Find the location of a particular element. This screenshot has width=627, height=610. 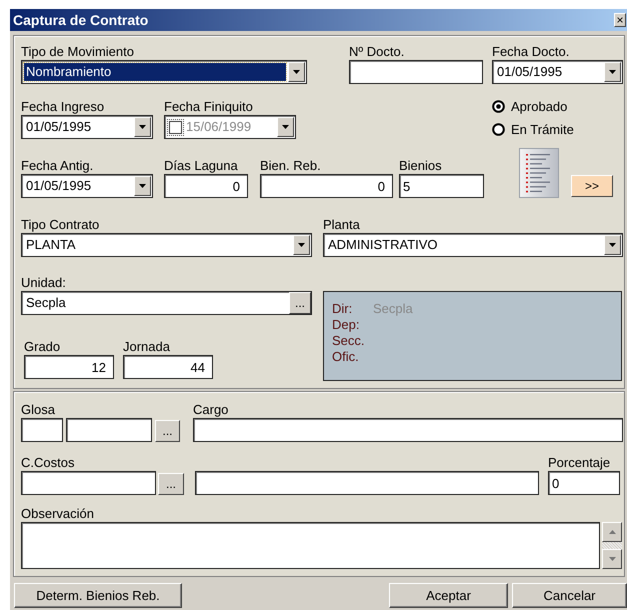

dropdown-field: Nombramiento is located at coordinates (164, 72).